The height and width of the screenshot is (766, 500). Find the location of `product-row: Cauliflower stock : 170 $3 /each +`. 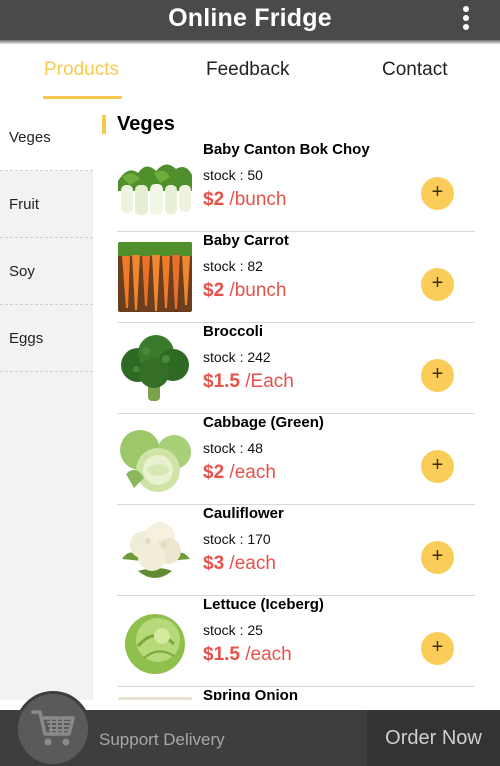

product-row: Cauliflower stock : 170 $3 /each + is located at coordinates (296, 550).